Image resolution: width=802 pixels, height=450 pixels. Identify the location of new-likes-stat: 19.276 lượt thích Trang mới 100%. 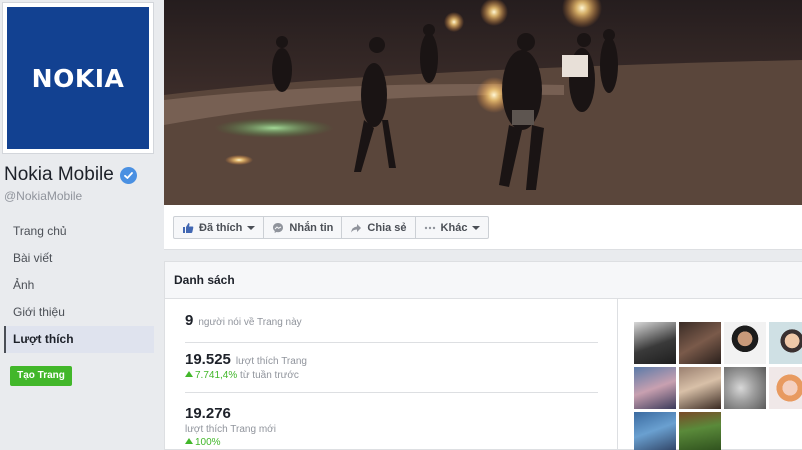
(391, 420).